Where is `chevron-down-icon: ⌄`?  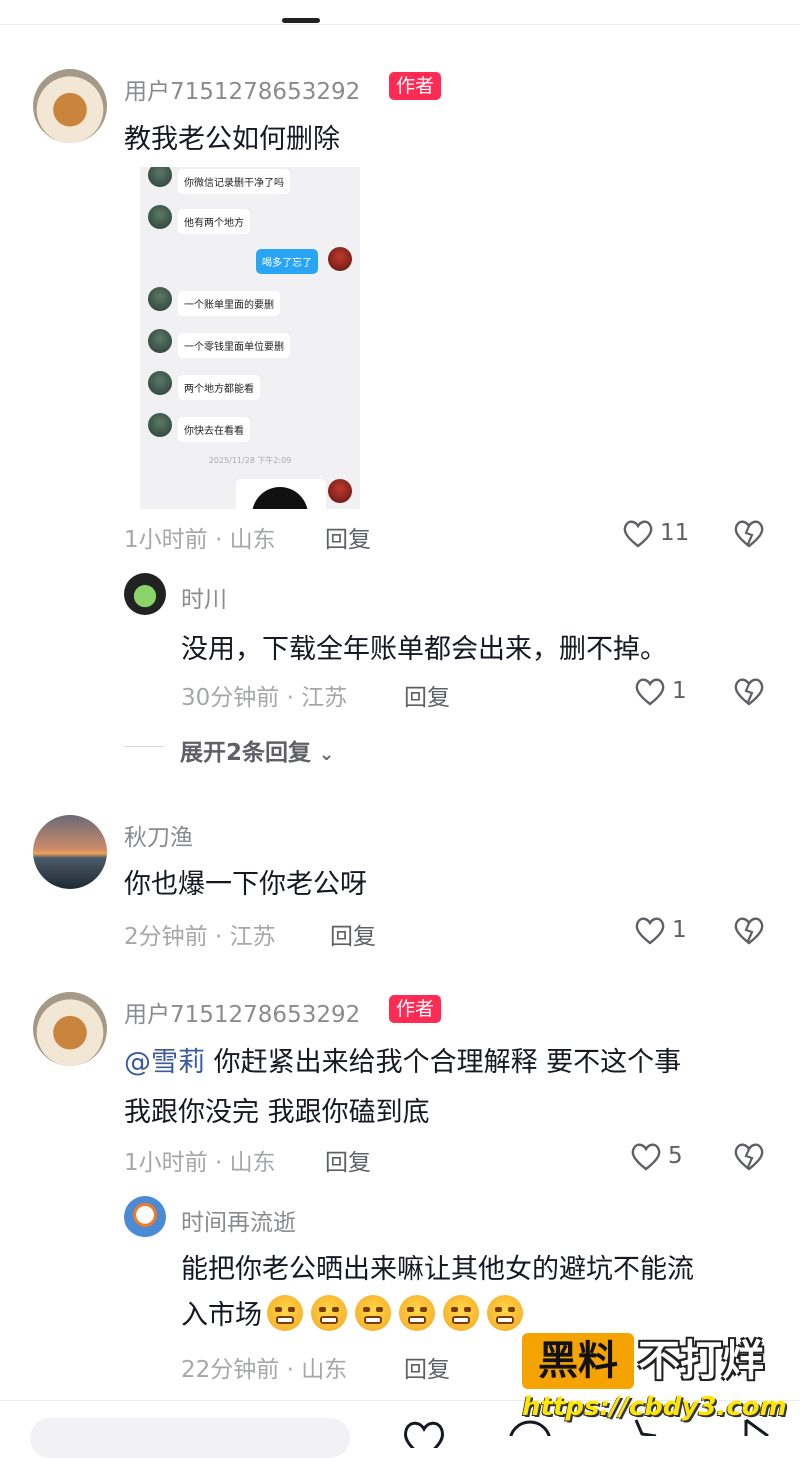 chevron-down-icon: ⌄ is located at coordinates (327, 754).